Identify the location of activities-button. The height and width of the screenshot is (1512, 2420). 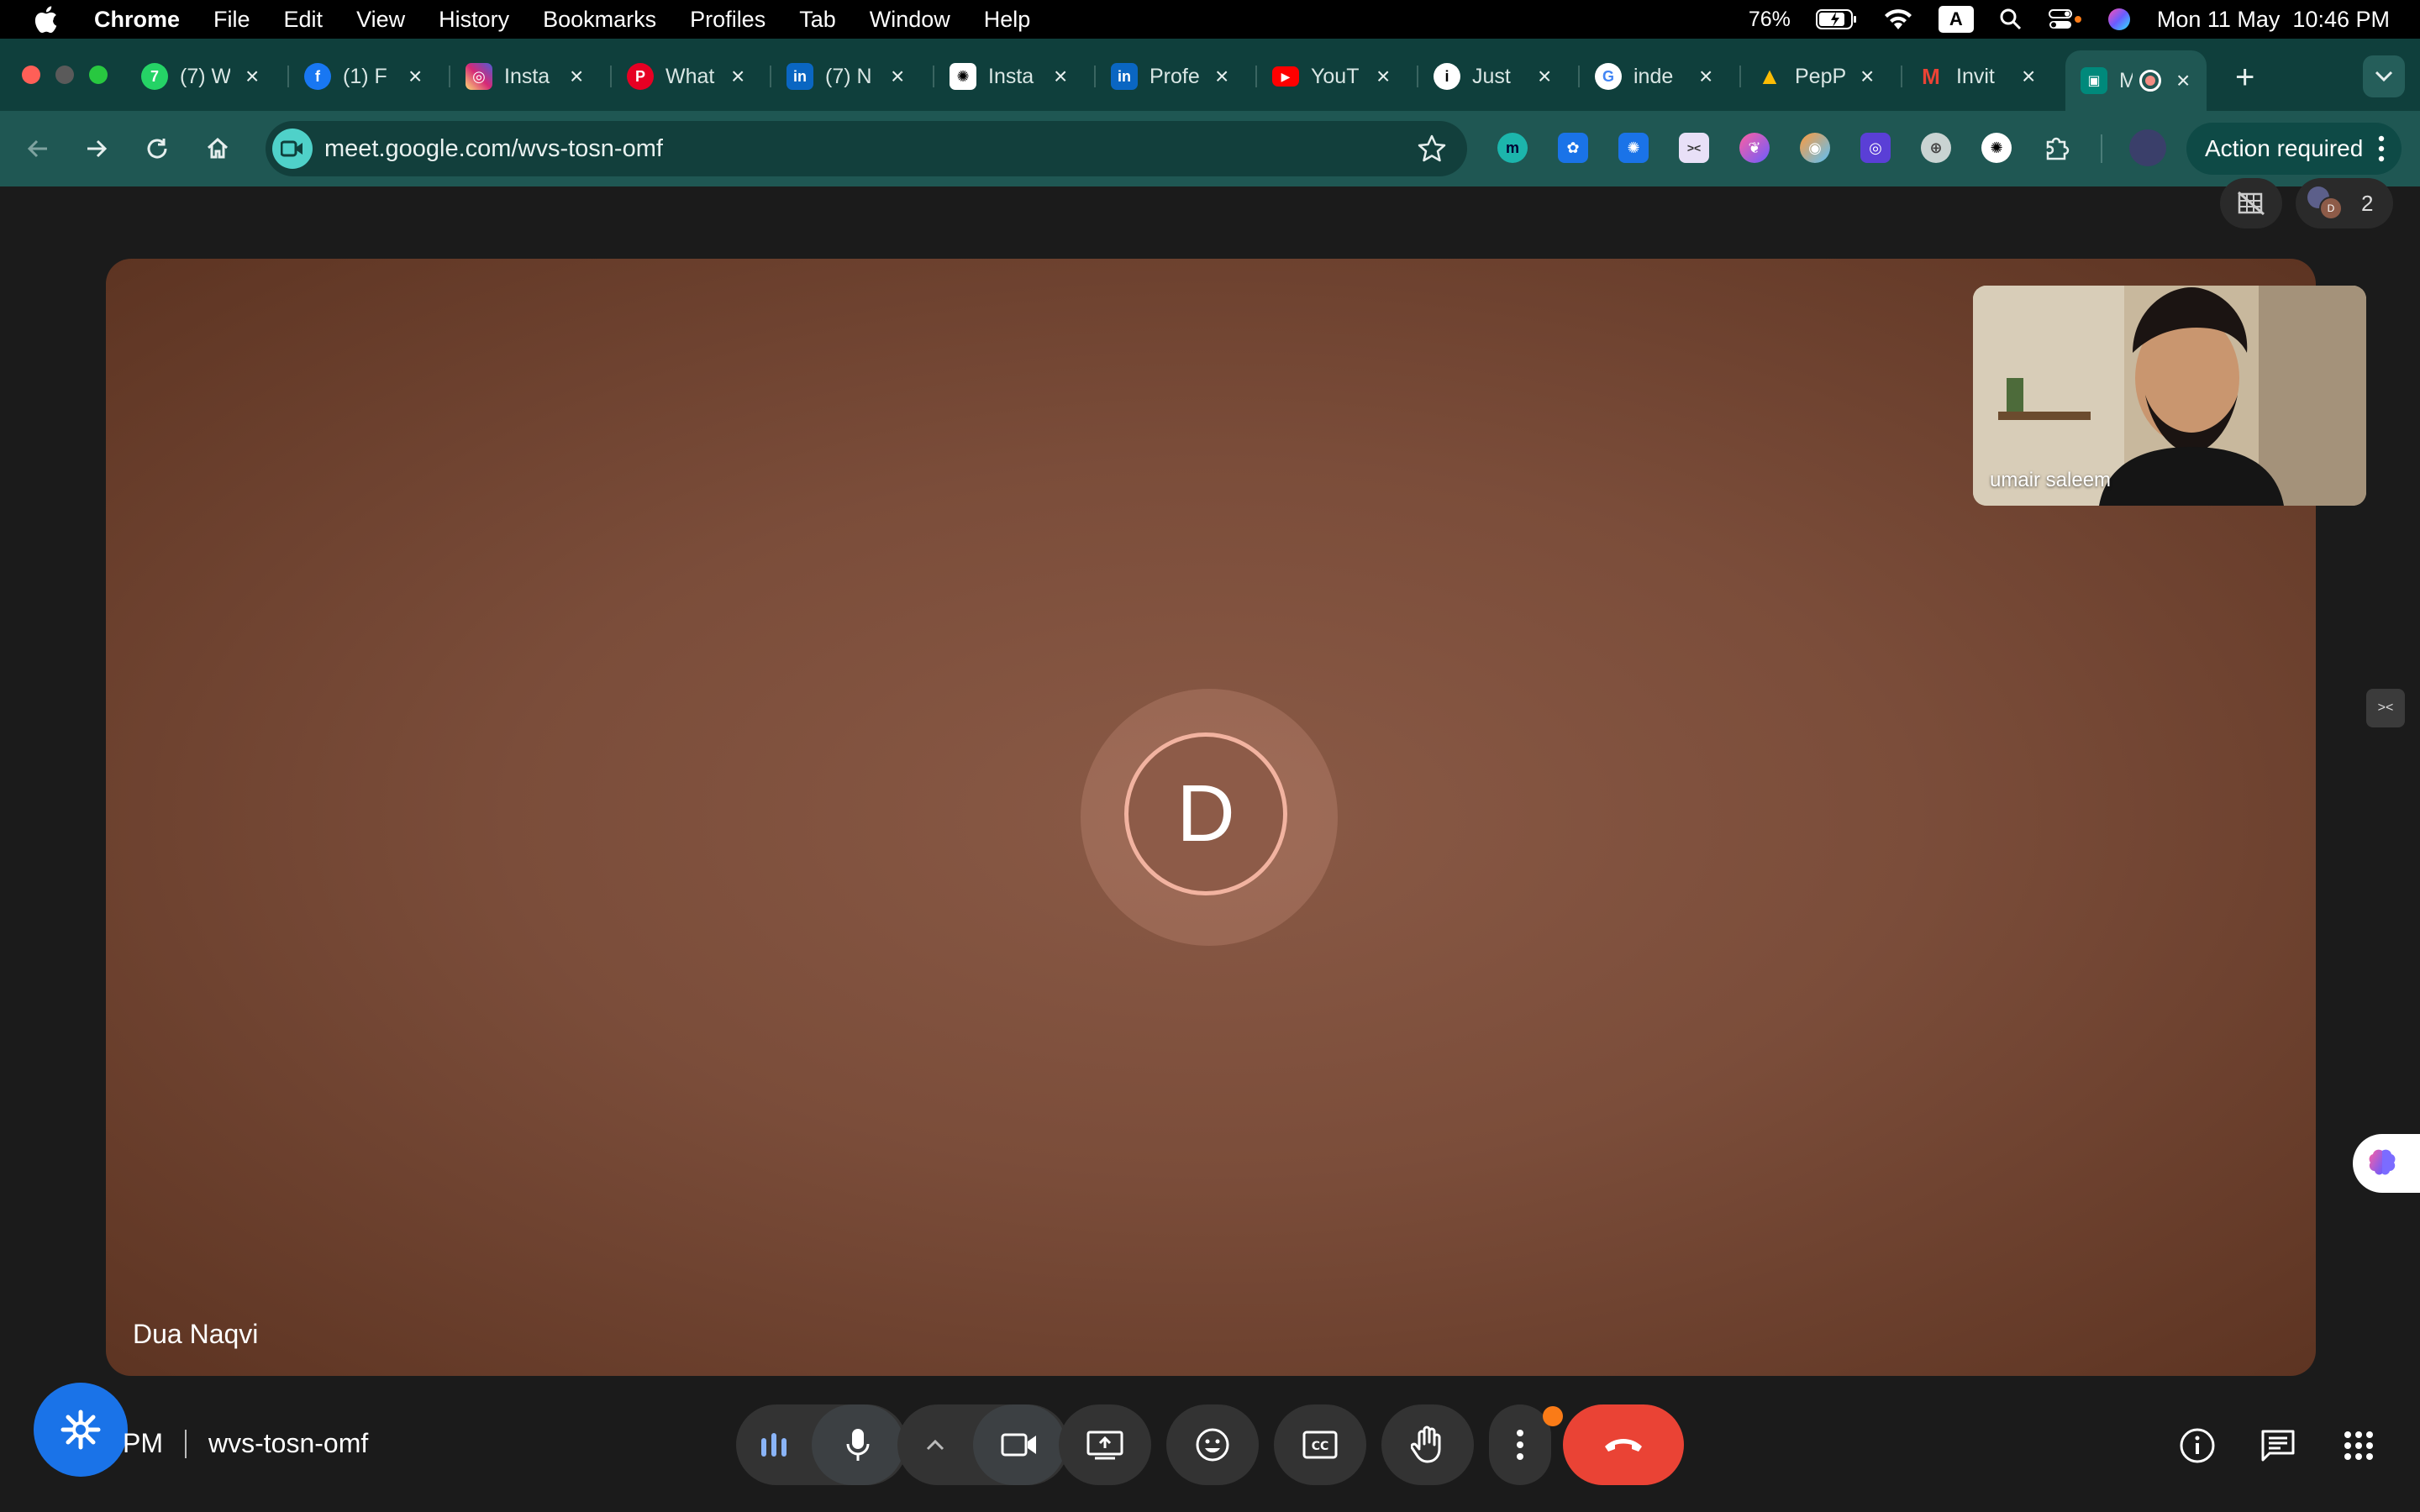
(2359, 1446).